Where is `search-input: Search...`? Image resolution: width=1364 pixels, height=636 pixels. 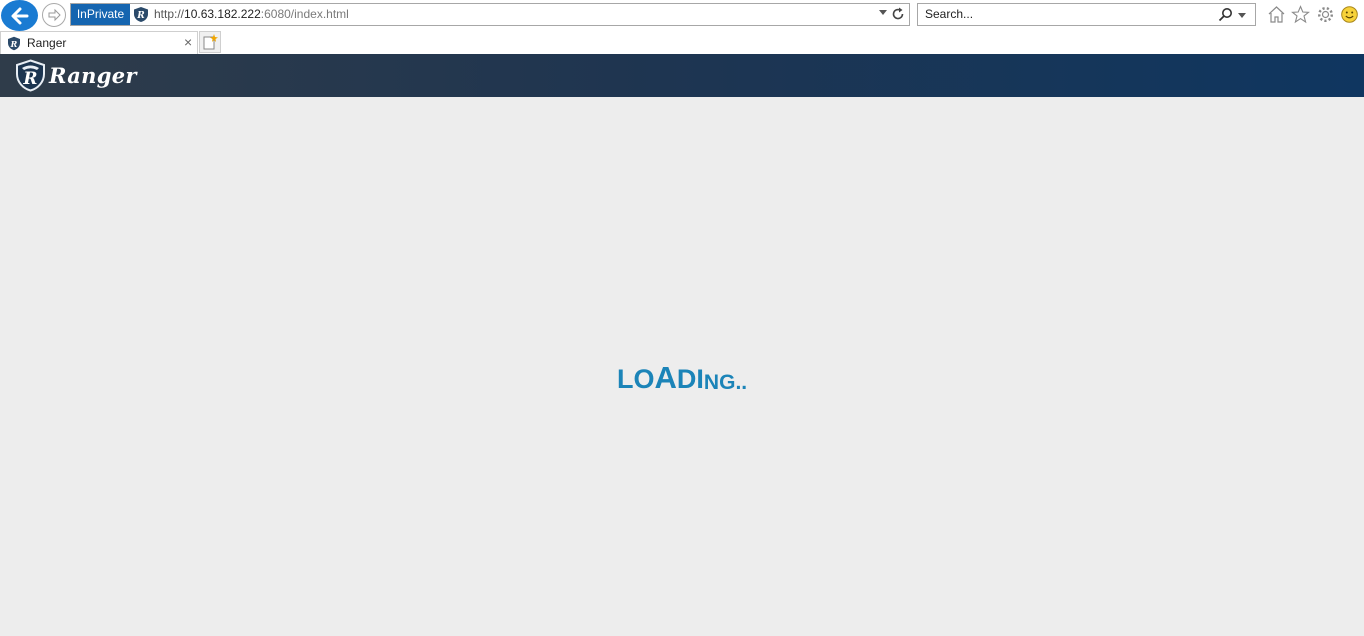 search-input: Search... is located at coordinates (949, 14).